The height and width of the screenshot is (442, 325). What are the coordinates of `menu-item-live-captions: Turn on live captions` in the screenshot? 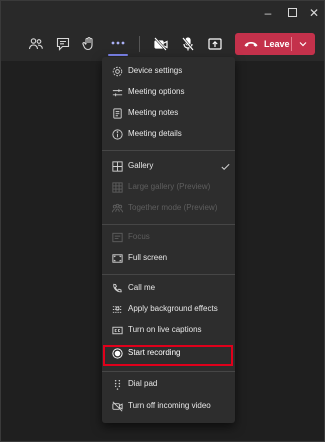 It's located at (168, 331).